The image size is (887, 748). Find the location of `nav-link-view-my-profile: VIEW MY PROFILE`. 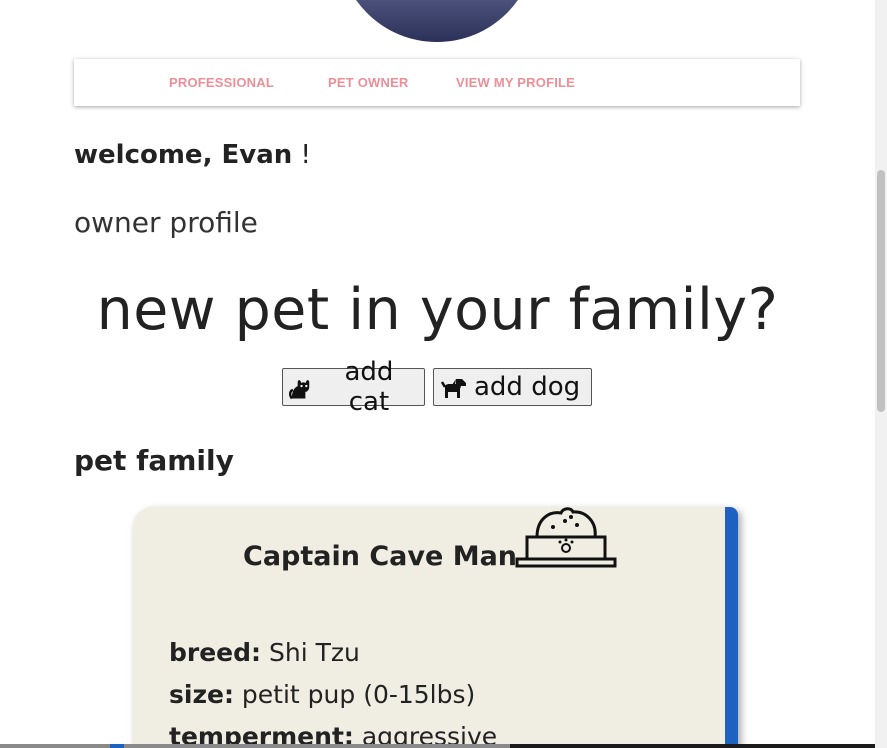

nav-link-view-my-profile: VIEW MY PROFILE is located at coordinates (515, 82).